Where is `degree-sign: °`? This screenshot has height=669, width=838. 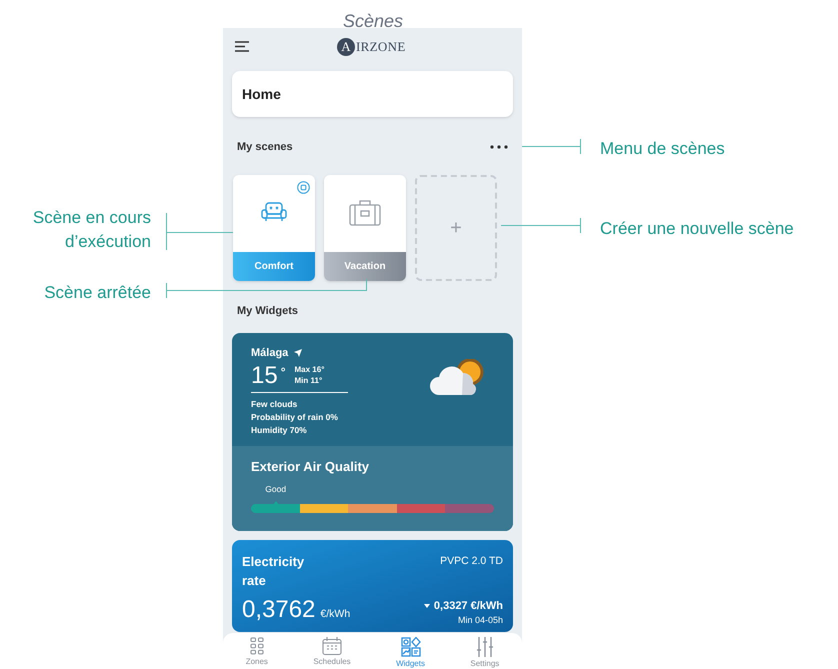
degree-sign: ° is located at coordinates (283, 372).